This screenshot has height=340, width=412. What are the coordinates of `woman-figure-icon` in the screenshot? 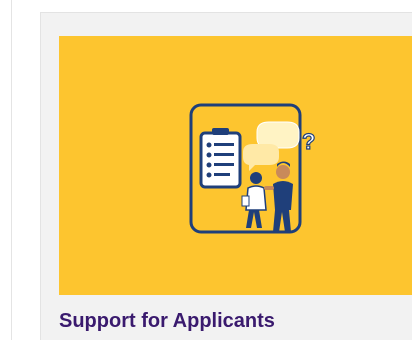 It's located at (254, 200).